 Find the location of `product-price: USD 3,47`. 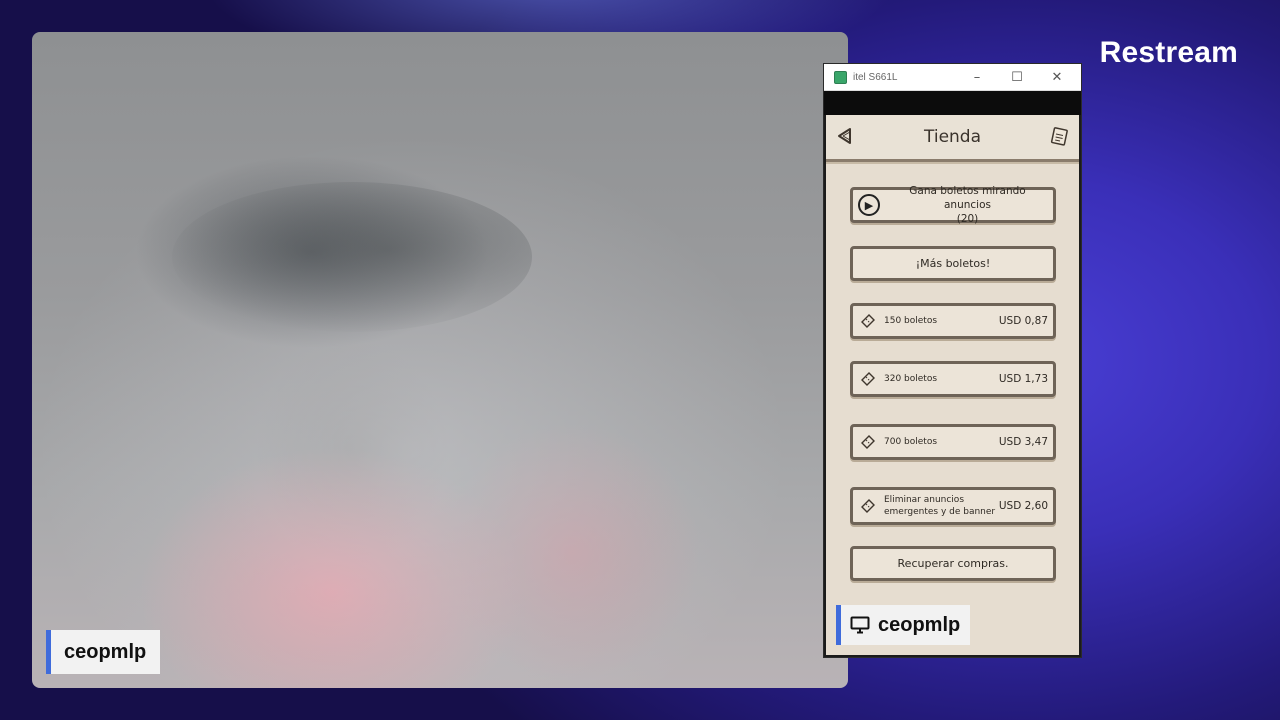

product-price: USD 3,47 is located at coordinates (1023, 442).